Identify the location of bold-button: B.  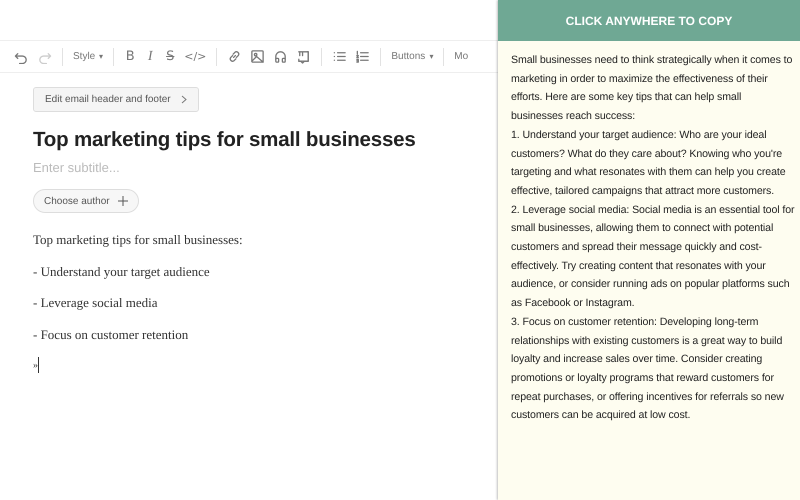
(130, 57).